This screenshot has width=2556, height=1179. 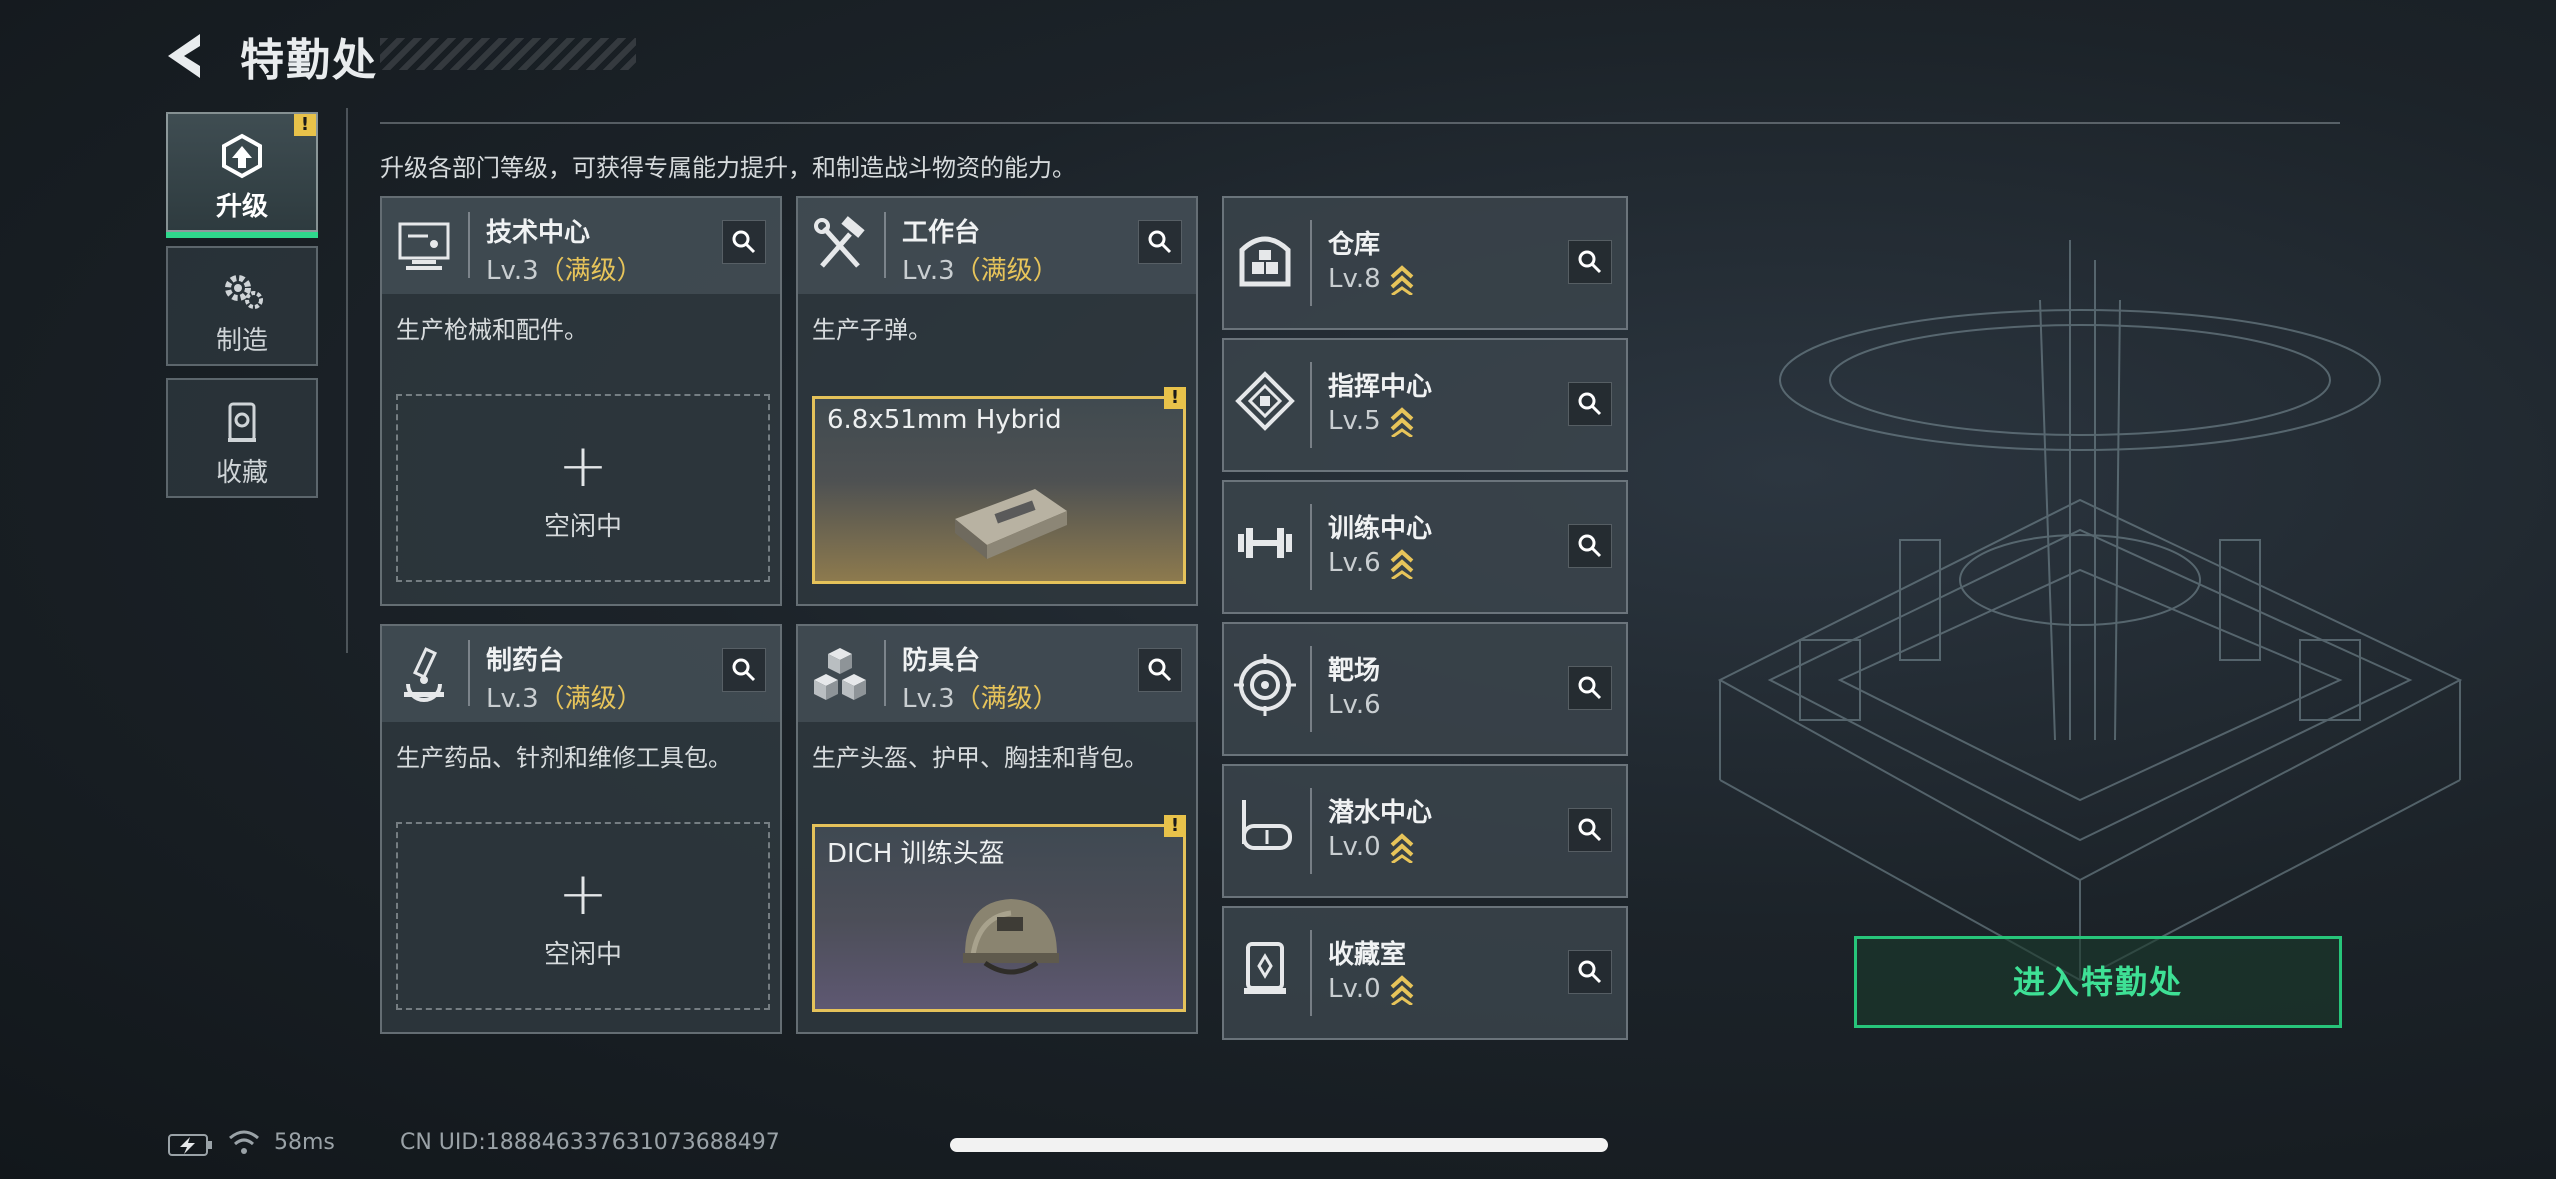 What do you see at coordinates (999, 913) in the screenshot?
I see `production-slot-item: DICH 训练头盔 !` at bounding box center [999, 913].